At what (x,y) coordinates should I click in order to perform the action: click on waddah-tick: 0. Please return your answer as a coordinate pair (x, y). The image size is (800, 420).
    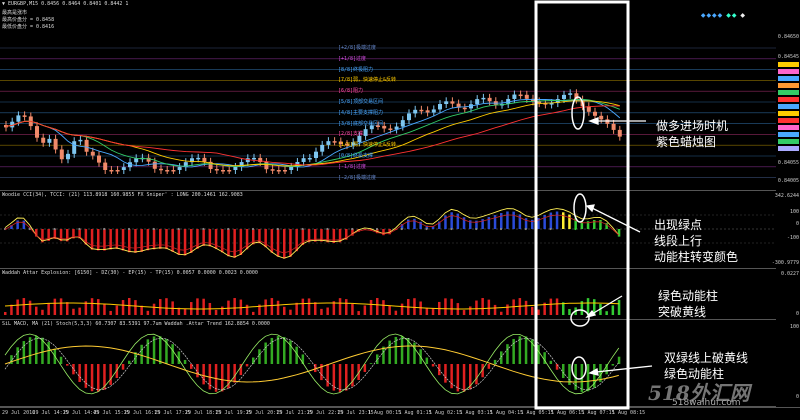
    Looking at the image, I should click on (797, 314).